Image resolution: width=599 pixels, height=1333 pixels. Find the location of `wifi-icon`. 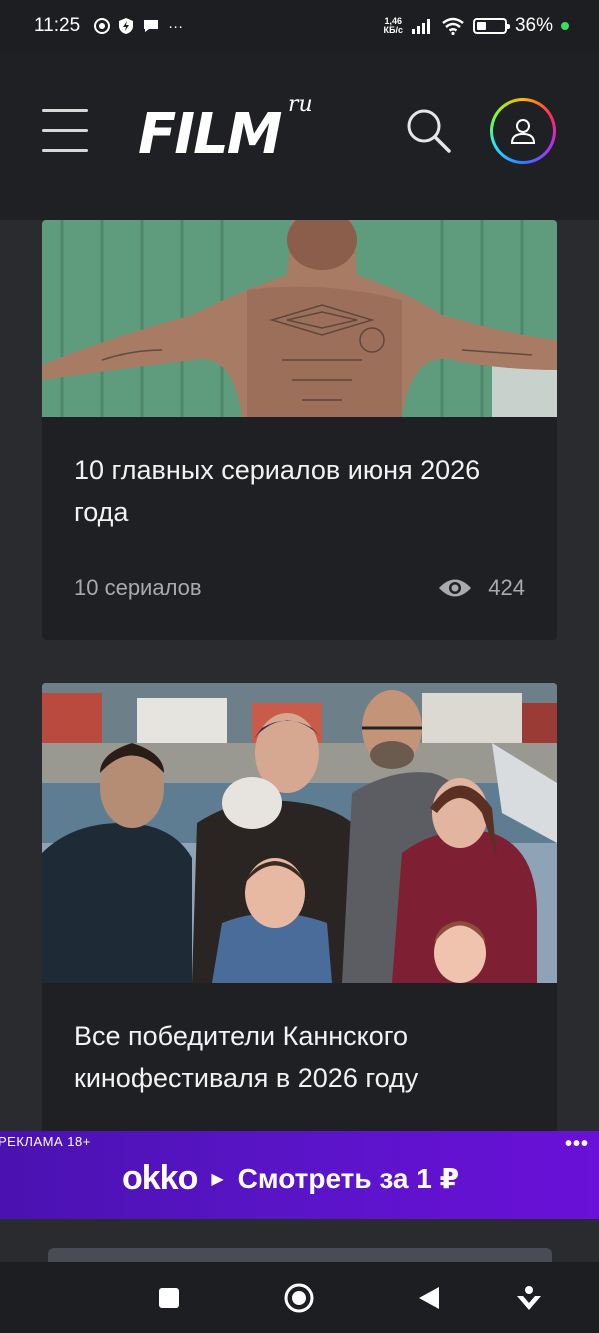

wifi-icon is located at coordinates (453, 26).